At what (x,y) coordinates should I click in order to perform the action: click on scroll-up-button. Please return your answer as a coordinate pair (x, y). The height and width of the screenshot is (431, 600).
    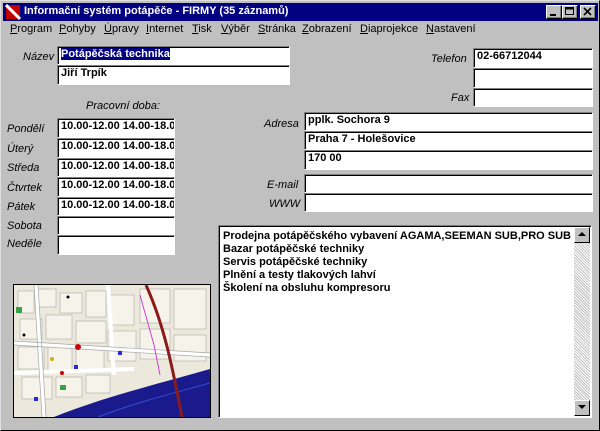
    Looking at the image, I should click on (582, 235).